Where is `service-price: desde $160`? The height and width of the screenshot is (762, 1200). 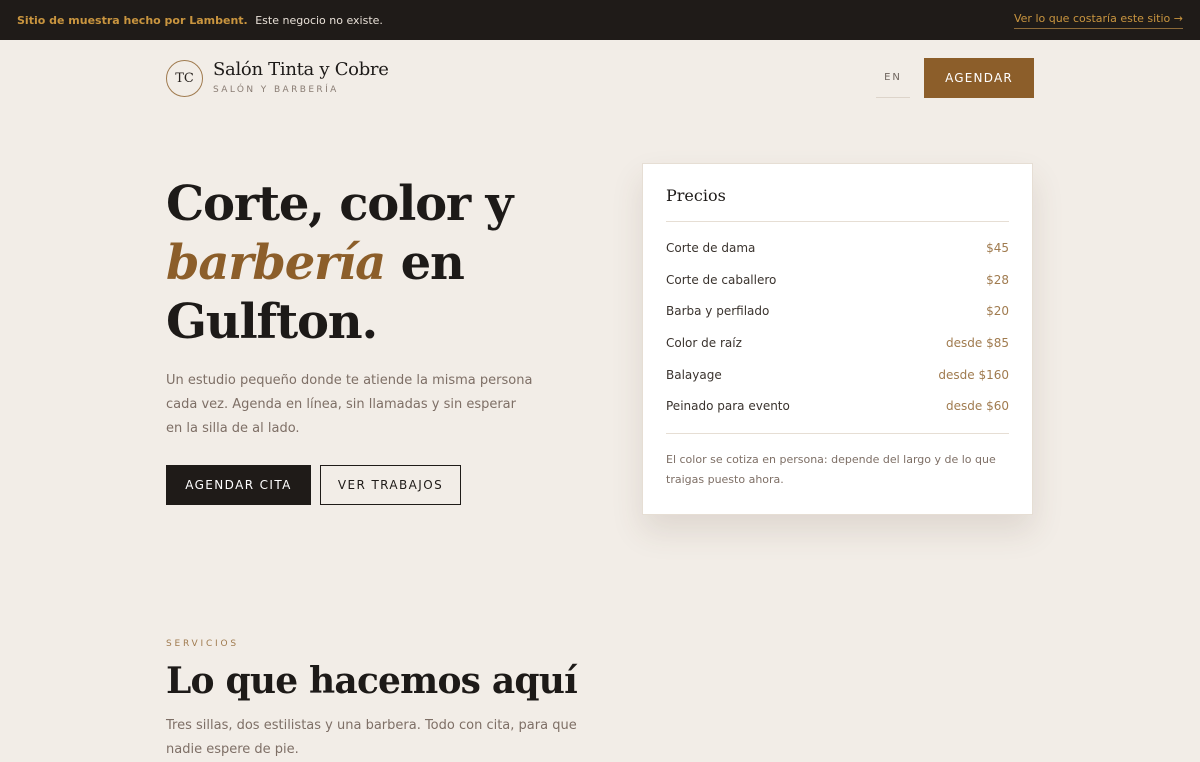
service-price: desde $160 is located at coordinates (973, 374).